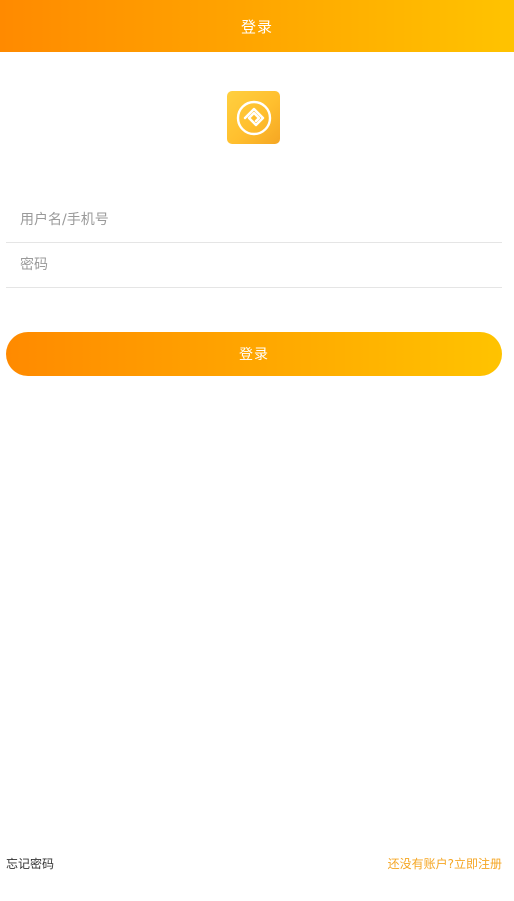 Image resolution: width=514 pixels, height=901 pixels. I want to click on header-bar: 登录, so click(257, 26).